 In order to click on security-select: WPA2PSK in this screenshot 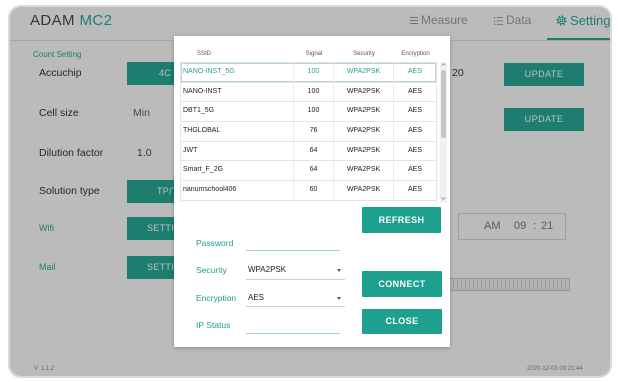, I will do `click(295, 270)`.